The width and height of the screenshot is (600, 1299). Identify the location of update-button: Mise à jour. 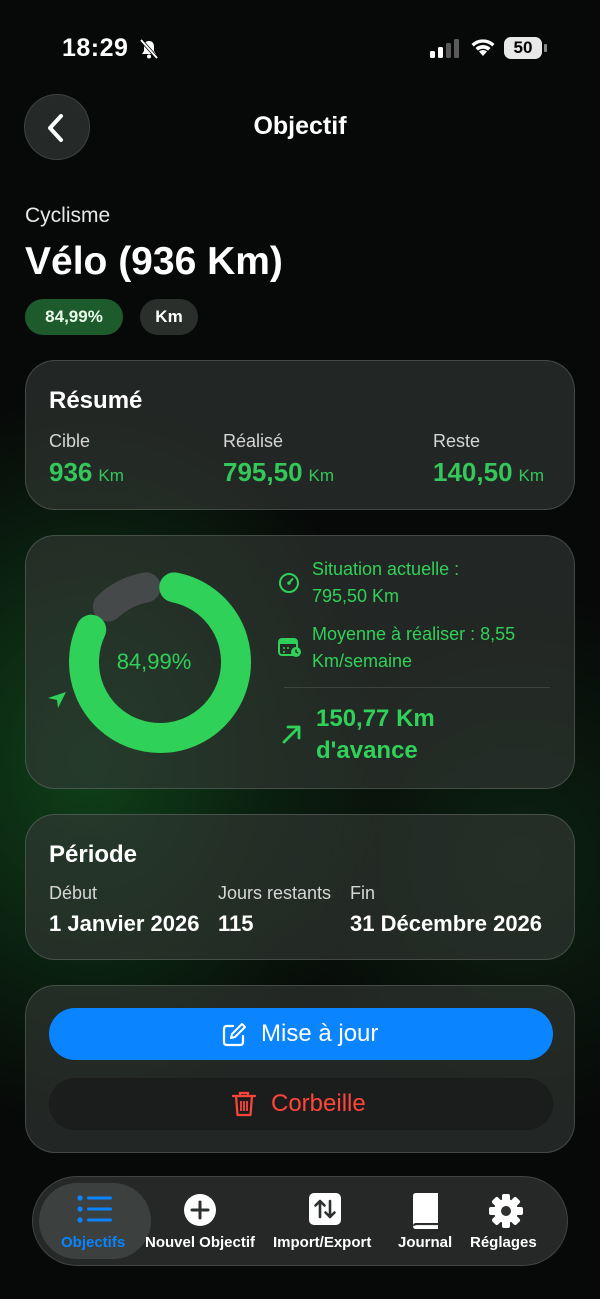
(301, 1034).